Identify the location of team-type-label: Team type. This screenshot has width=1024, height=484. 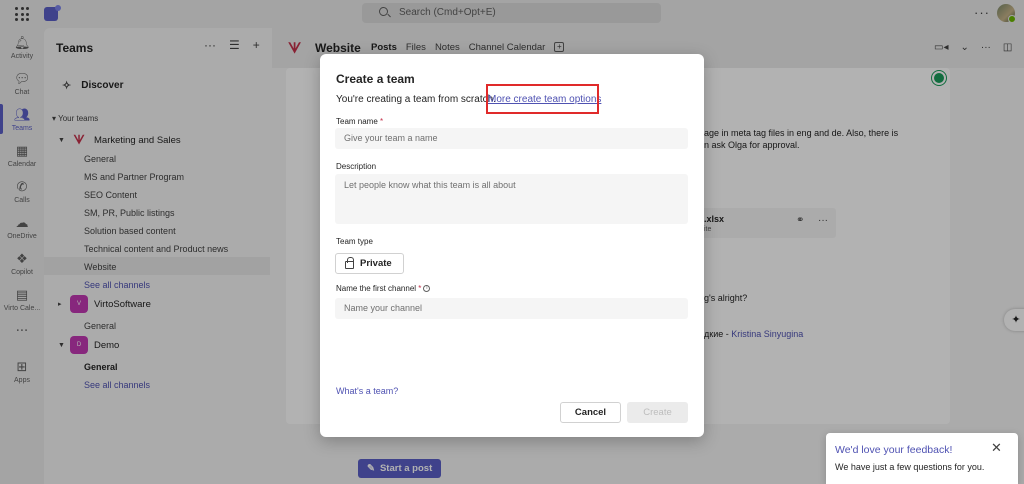
(354, 241).